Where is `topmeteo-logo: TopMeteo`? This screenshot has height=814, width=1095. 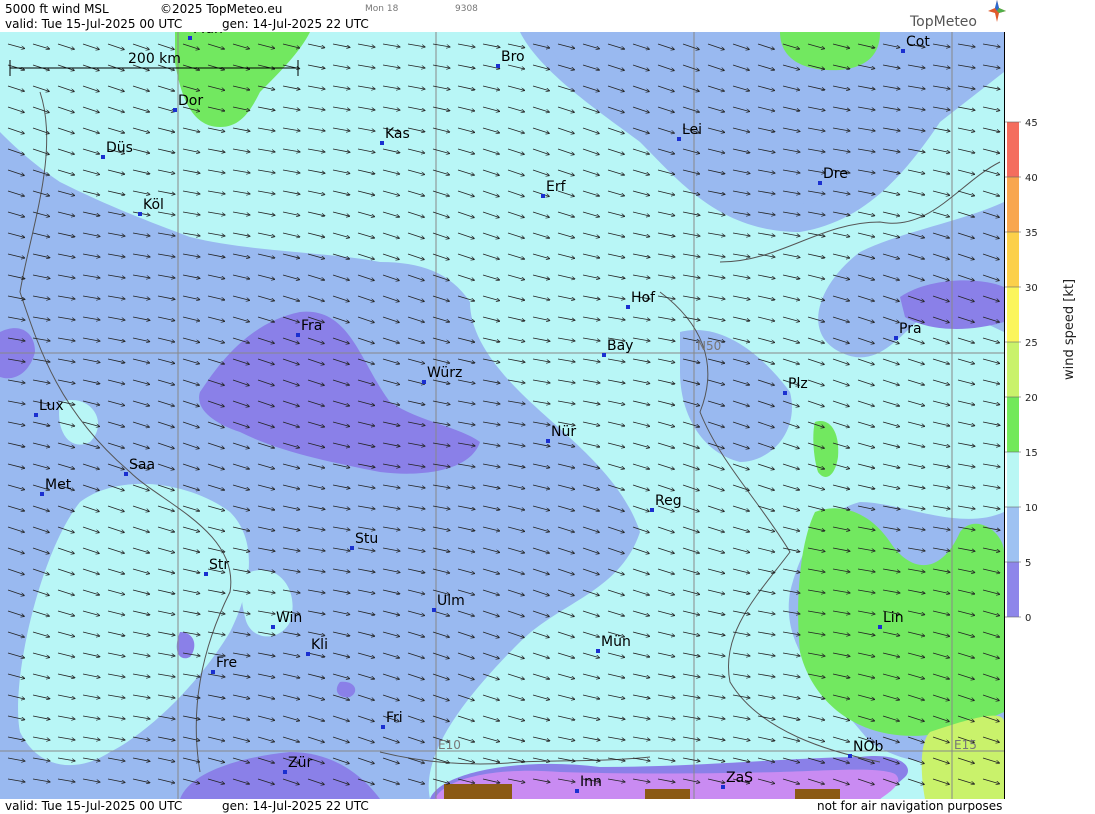
topmeteo-logo: TopMeteo is located at coordinates (958, 15).